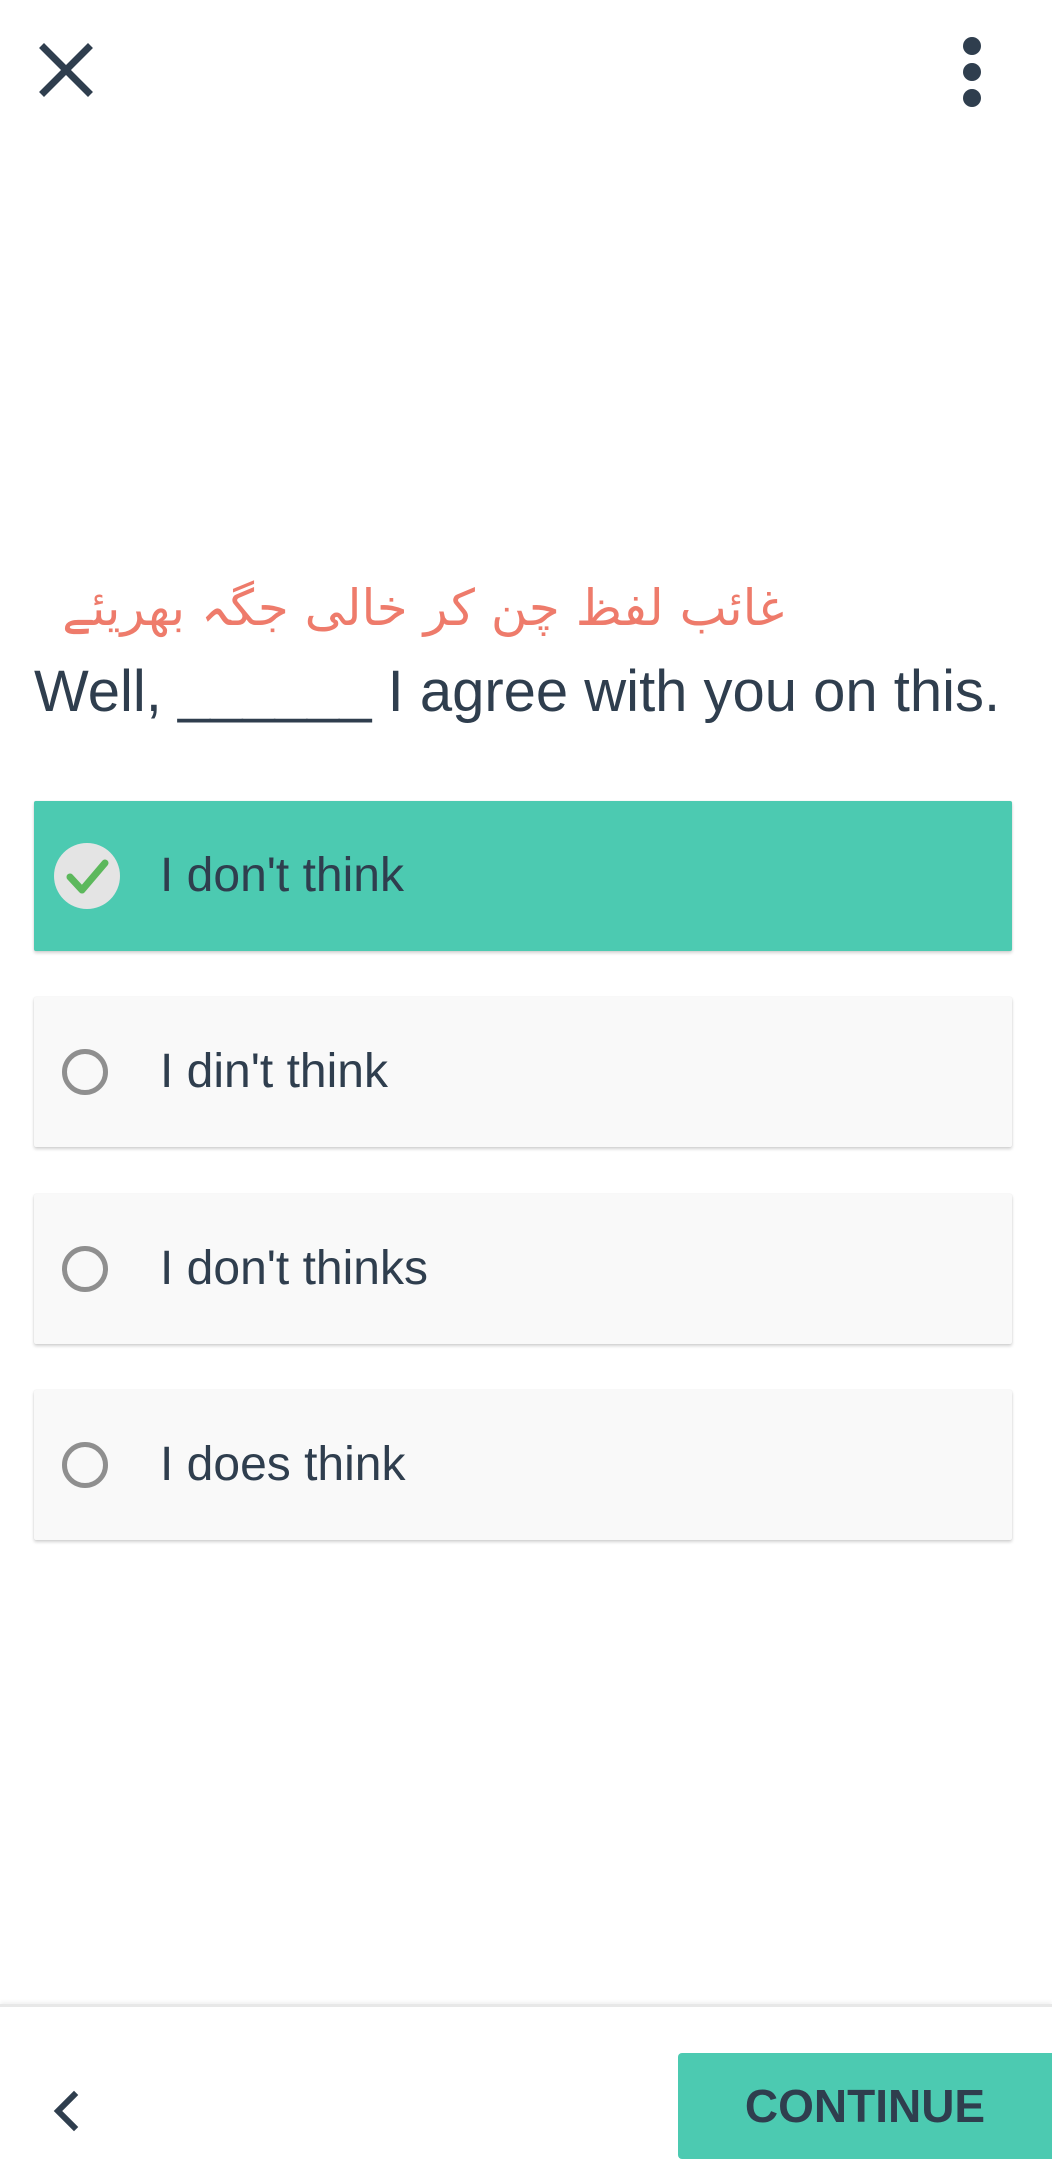 This screenshot has height=2164, width=1052. I want to click on answer-option-2: I din't think, so click(523, 1072).